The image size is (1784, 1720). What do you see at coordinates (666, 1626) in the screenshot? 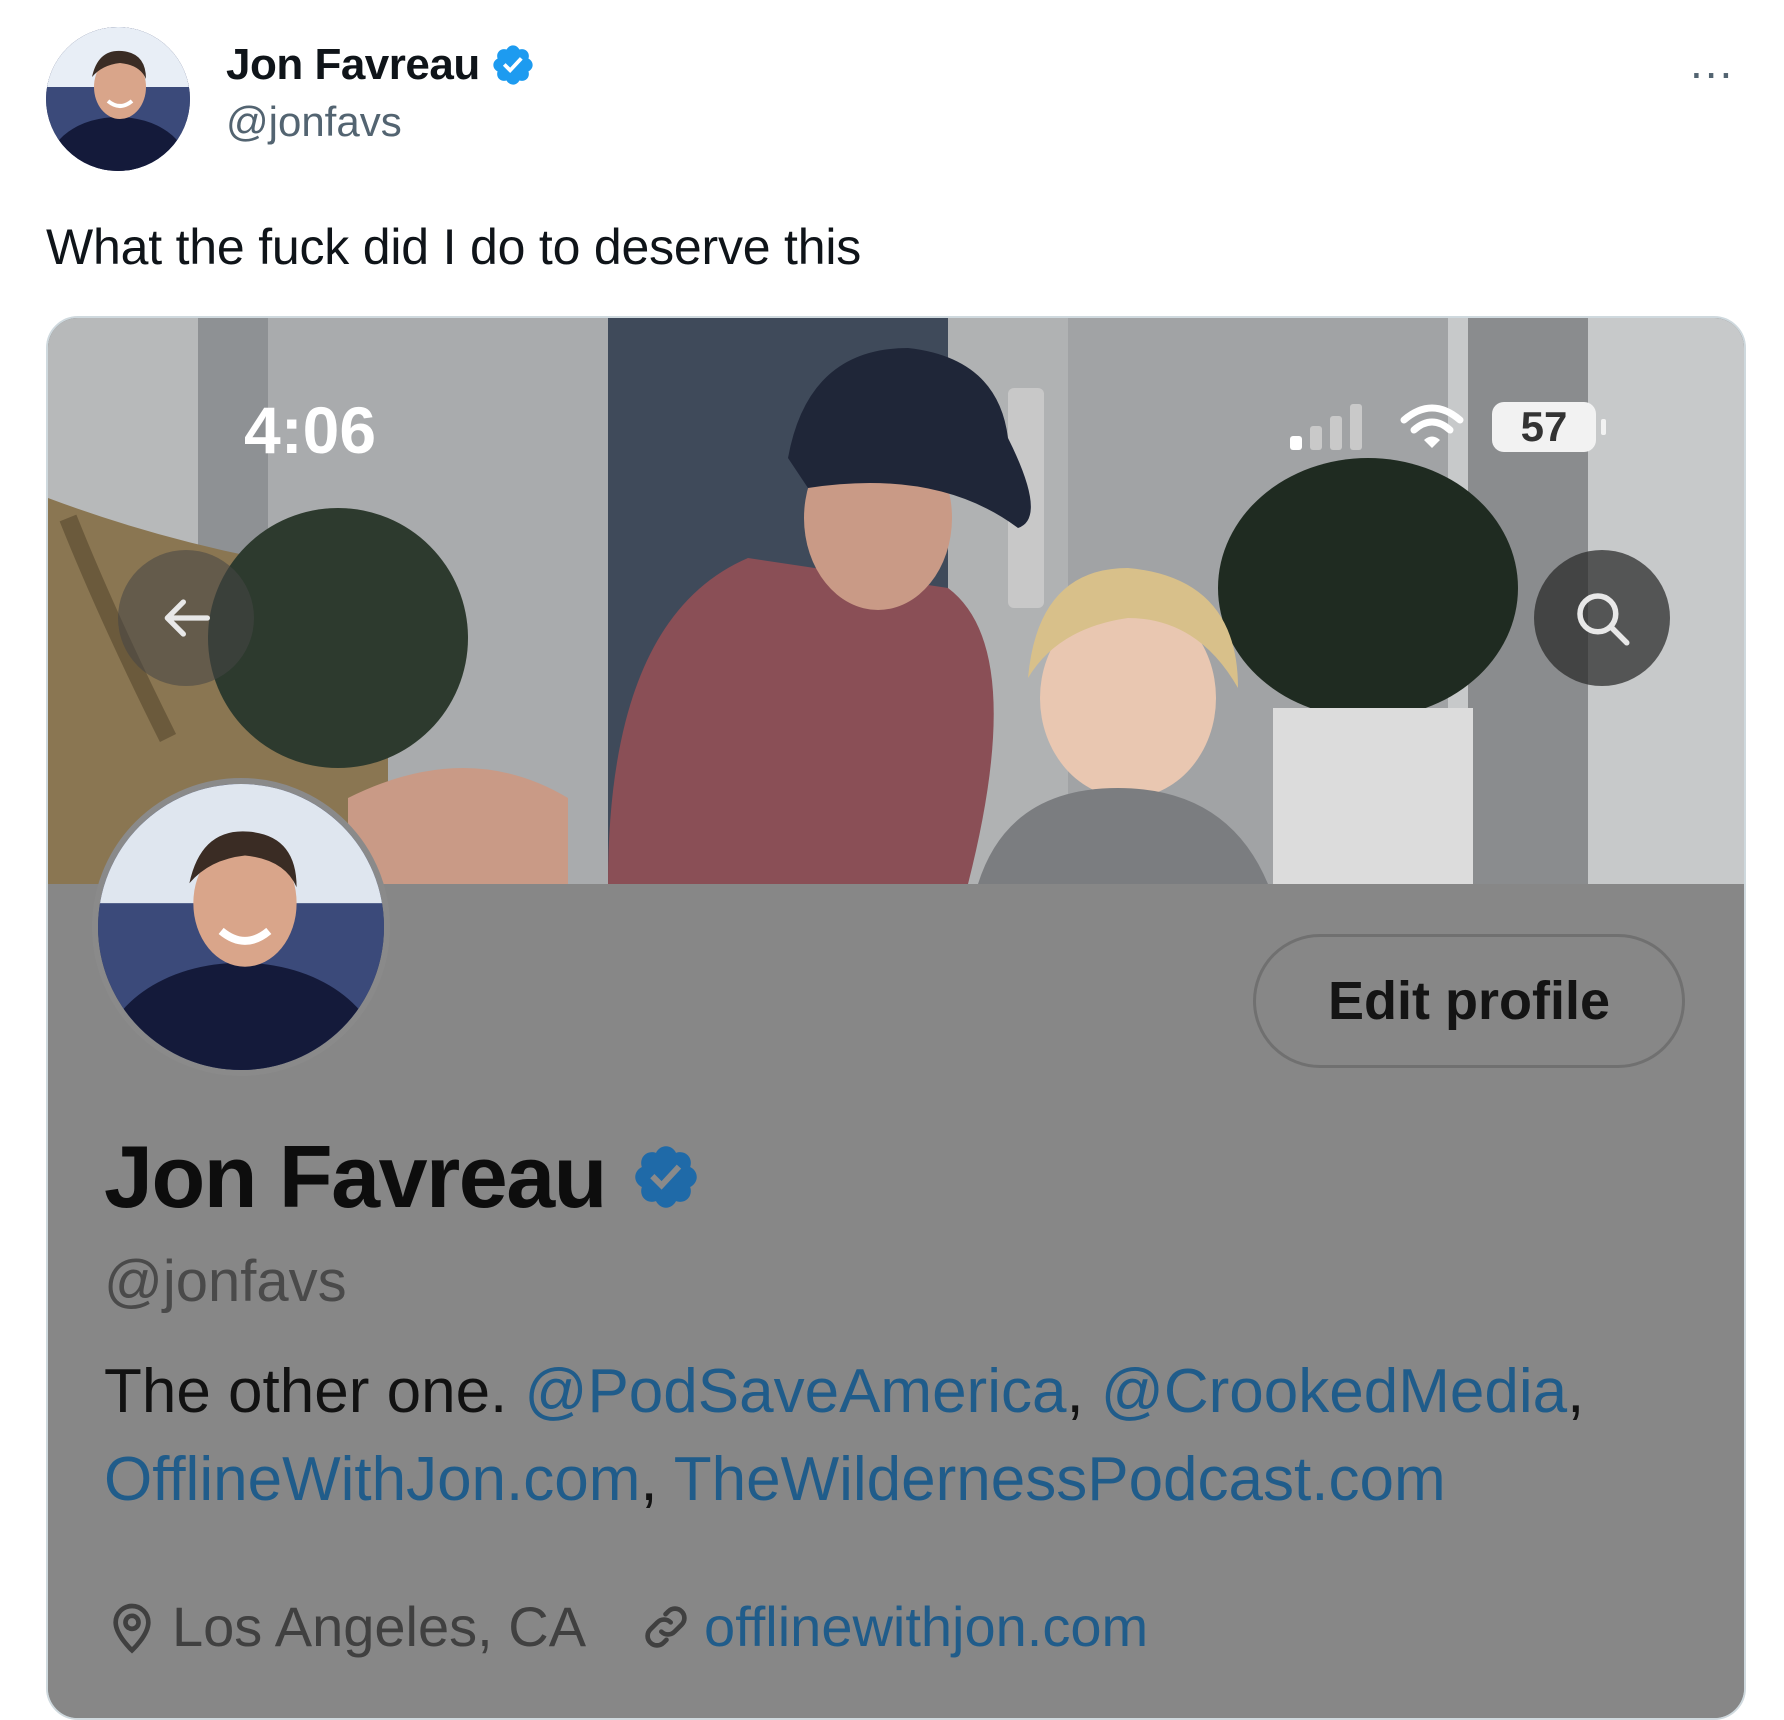
I see `link-icon` at bounding box center [666, 1626].